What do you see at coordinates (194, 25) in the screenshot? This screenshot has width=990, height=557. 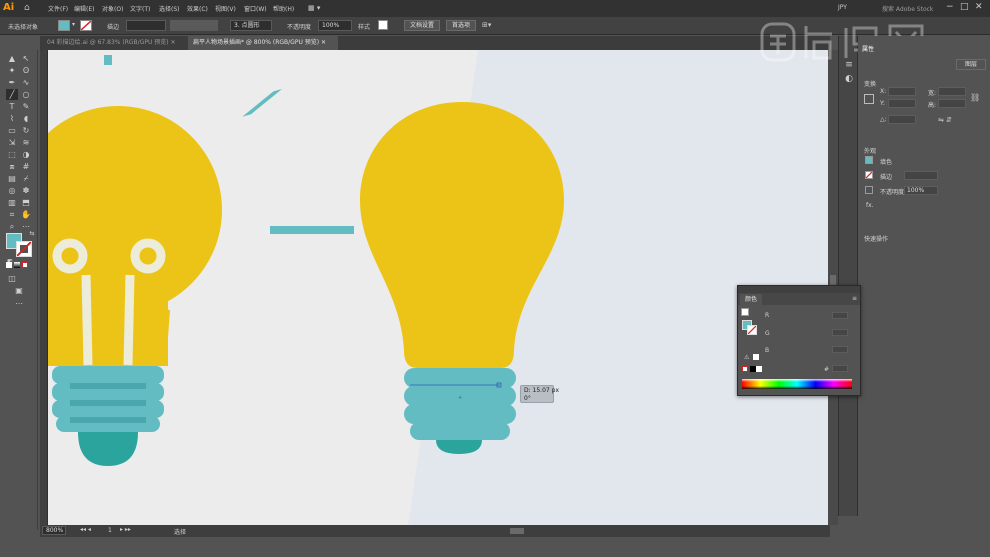 I see `variable-width-field` at bounding box center [194, 25].